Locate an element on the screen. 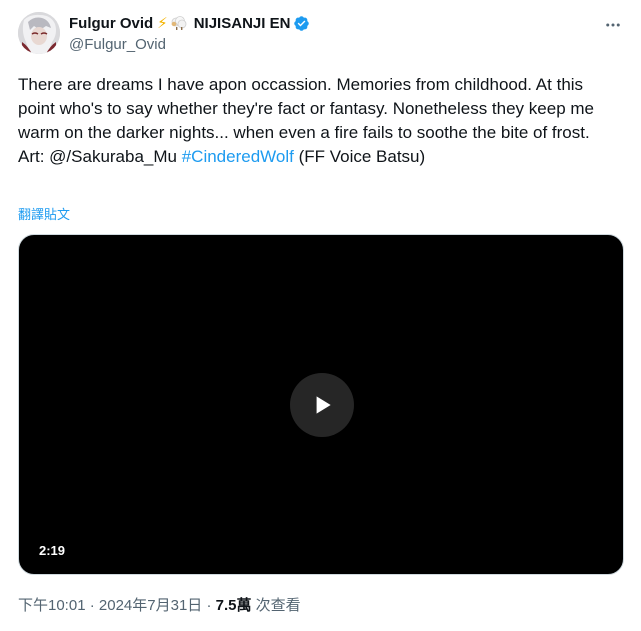 The width and height of the screenshot is (641, 631). art-prefix: Art: @/Sakuraba_Mu is located at coordinates (100, 156).